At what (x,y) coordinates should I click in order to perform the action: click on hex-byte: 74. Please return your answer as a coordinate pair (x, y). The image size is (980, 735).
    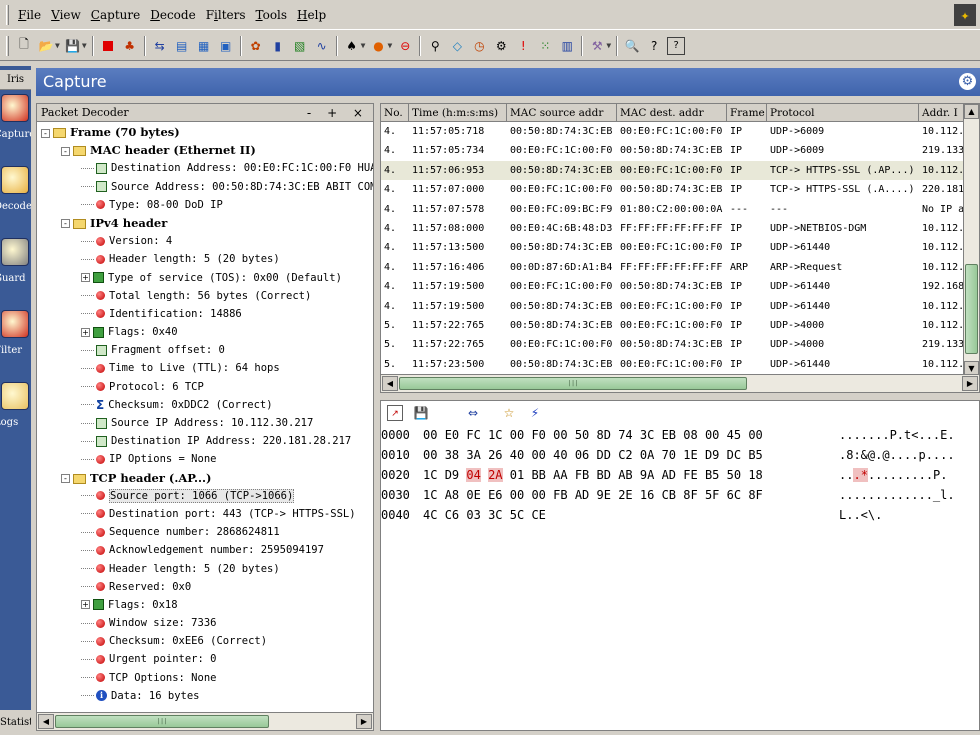
    Looking at the image, I should click on (625, 435).